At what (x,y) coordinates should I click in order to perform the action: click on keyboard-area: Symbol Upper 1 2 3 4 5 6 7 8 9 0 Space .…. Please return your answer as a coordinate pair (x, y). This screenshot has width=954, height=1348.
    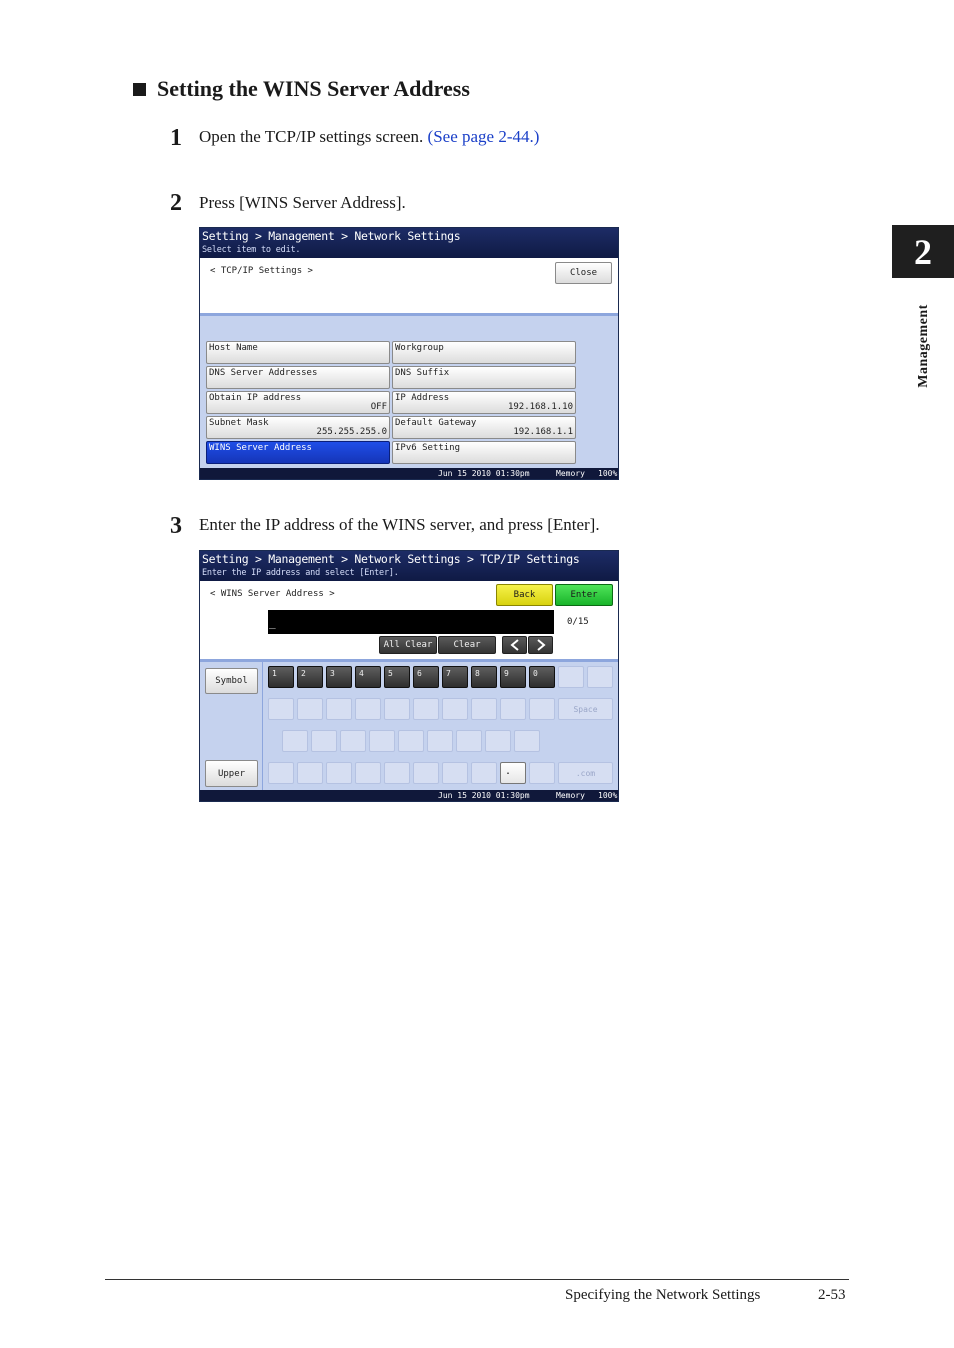
    Looking at the image, I should click on (409, 724).